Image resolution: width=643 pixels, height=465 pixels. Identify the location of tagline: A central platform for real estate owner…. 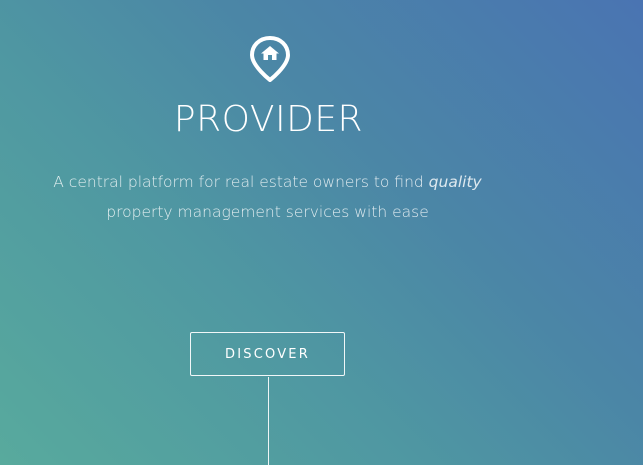
(267, 197).